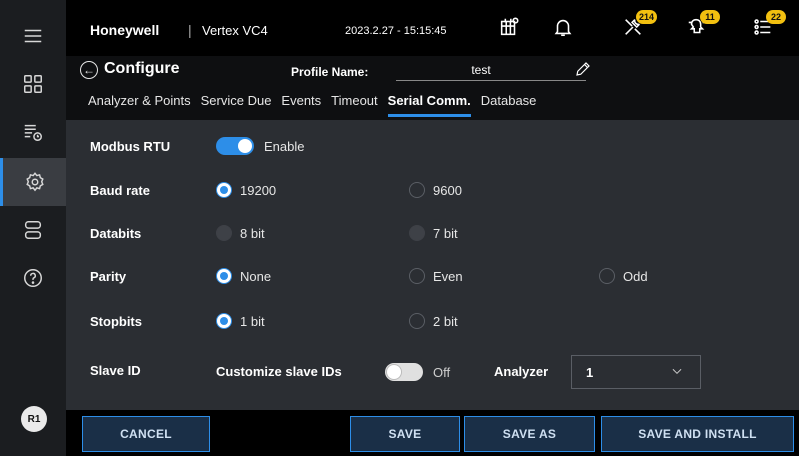 The height and width of the screenshot is (456, 799). I want to click on databits-8-option: 8 bit, so click(240, 233).